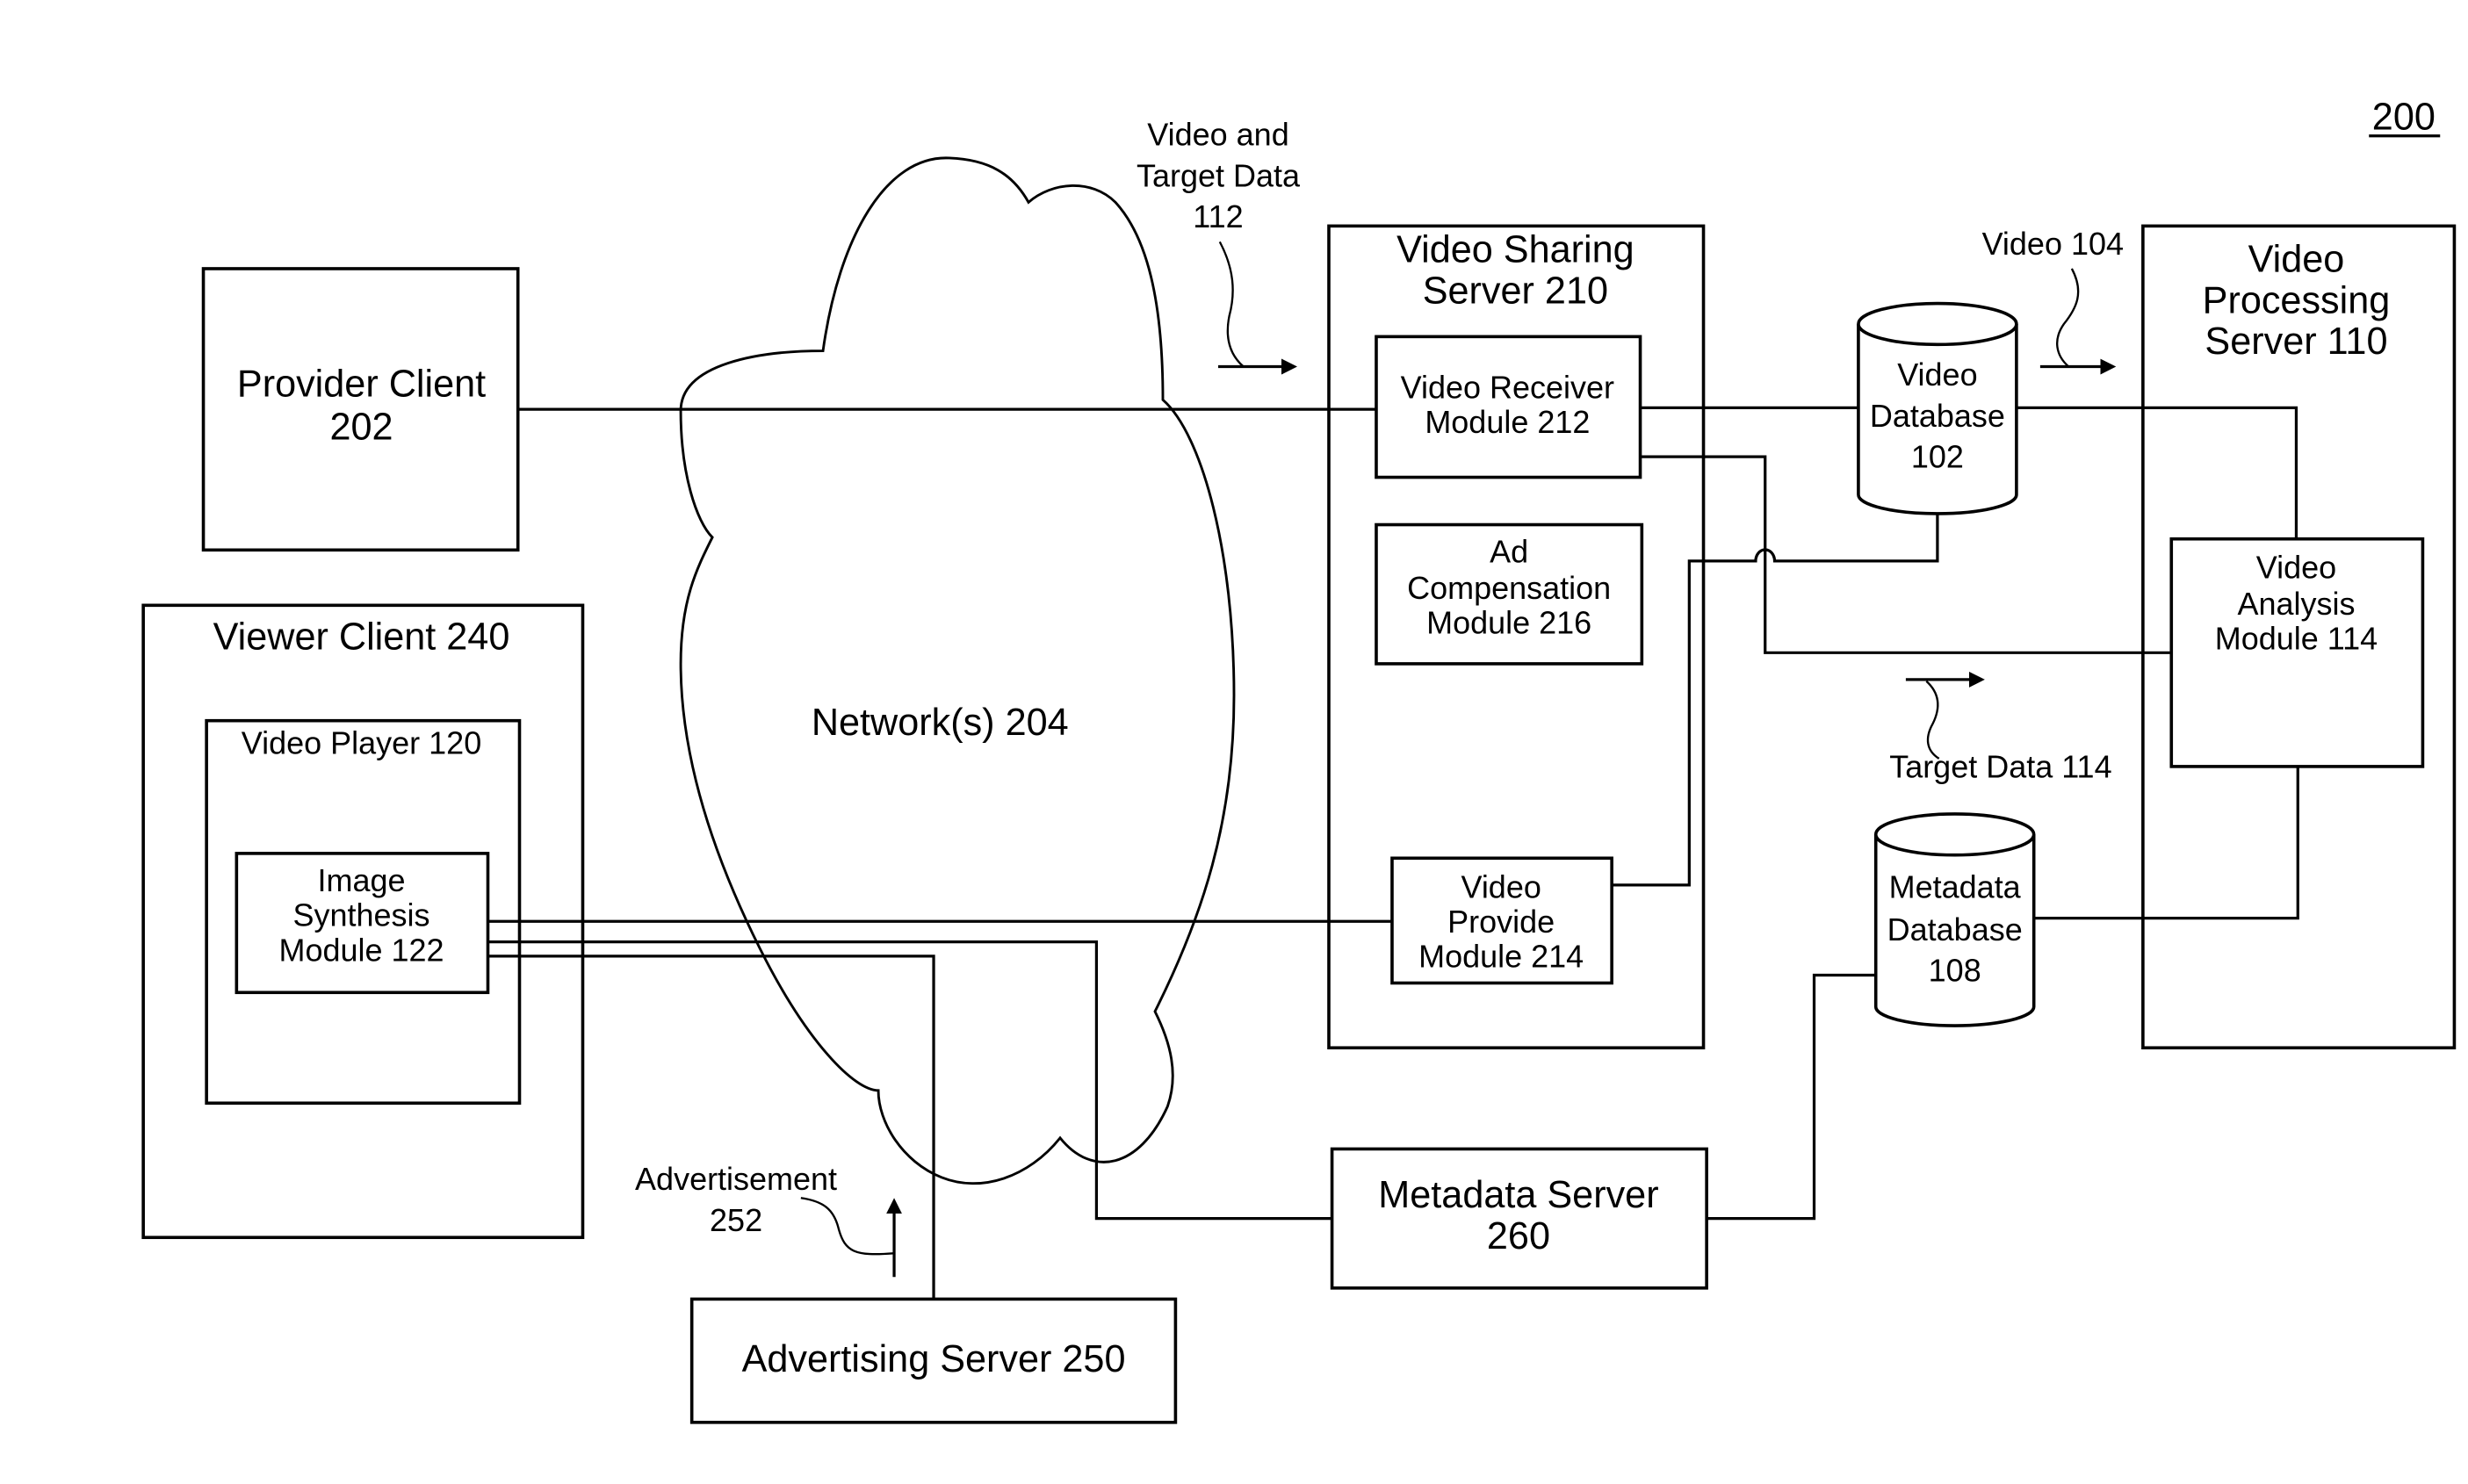 Image resolution: width=2468 pixels, height=1484 pixels. I want to click on video-processing-line-2: Processing, so click(2297, 300).